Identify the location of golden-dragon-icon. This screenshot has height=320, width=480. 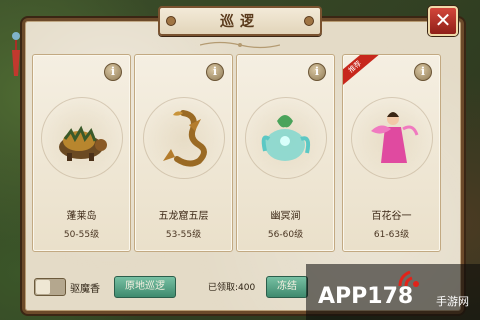
(185, 138).